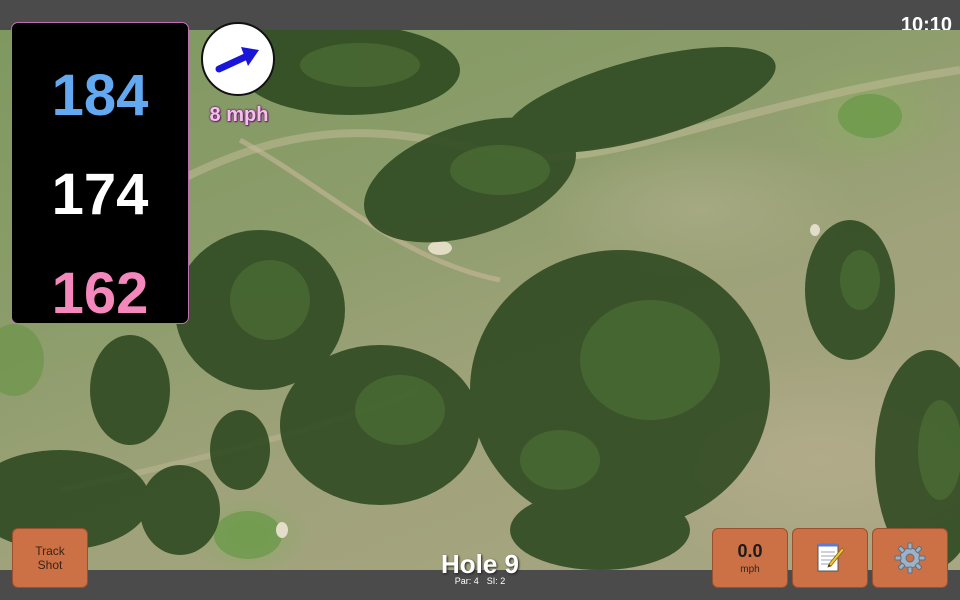 This screenshot has height=600, width=960. I want to click on hole-title: Hole 9, so click(480, 564).